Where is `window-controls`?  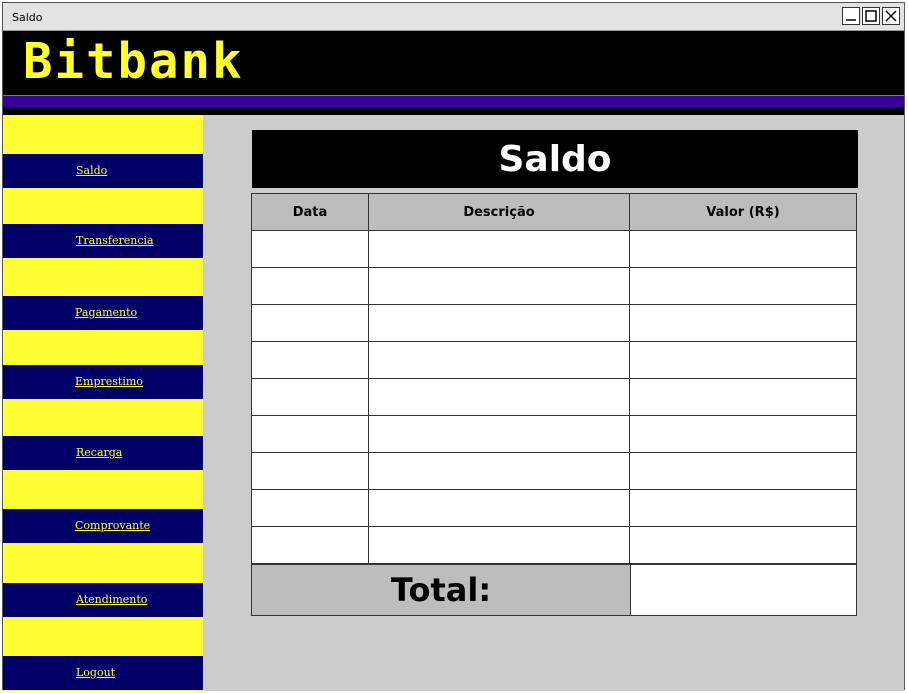
window-controls is located at coordinates (871, 16).